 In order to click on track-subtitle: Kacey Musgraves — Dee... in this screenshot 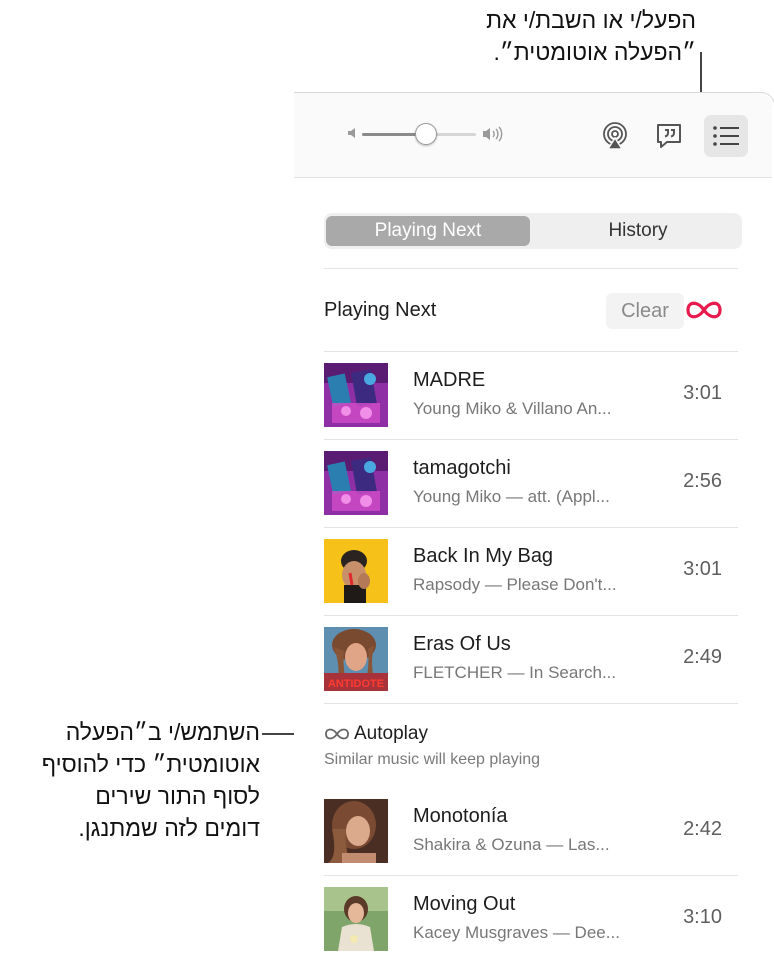, I will do `click(516, 932)`.